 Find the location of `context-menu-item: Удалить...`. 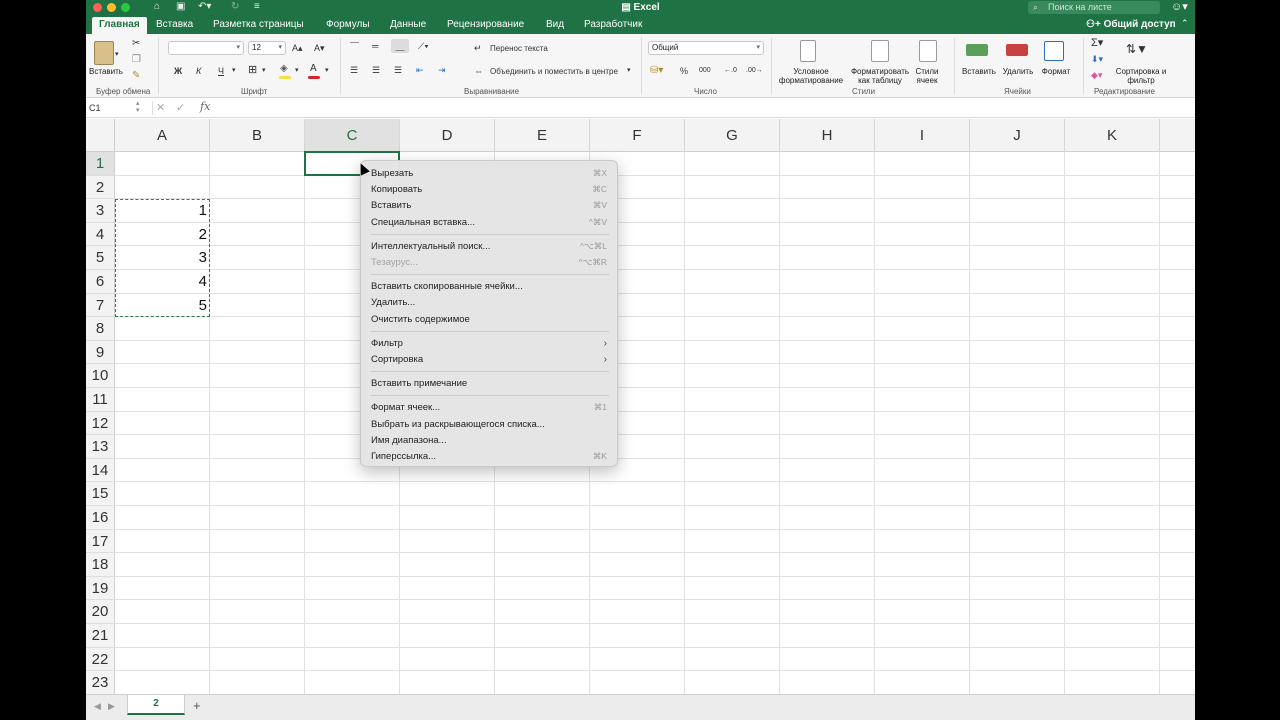

context-menu-item: Удалить... is located at coordinates (489, 302).